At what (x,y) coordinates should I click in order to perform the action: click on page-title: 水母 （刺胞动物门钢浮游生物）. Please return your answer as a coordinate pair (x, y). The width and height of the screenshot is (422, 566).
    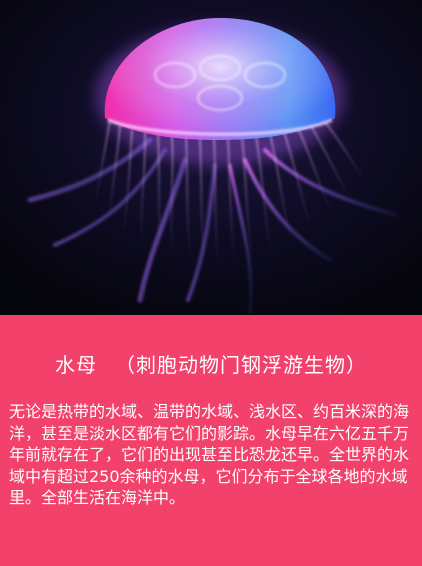
    Looking at the image, I should click on (211, 363).